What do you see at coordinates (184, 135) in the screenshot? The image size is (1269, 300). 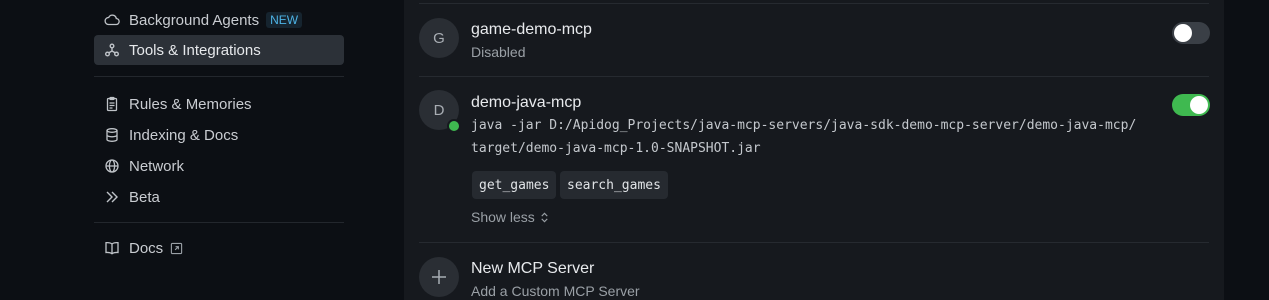 I see `sidebar-item-label: Indexing & Docs` at bounding box center [184, 135].